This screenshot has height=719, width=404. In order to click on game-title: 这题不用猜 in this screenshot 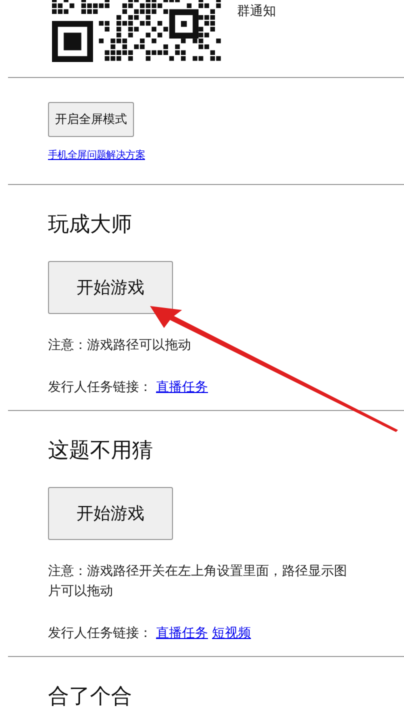, I will do `click(101, 450)`.